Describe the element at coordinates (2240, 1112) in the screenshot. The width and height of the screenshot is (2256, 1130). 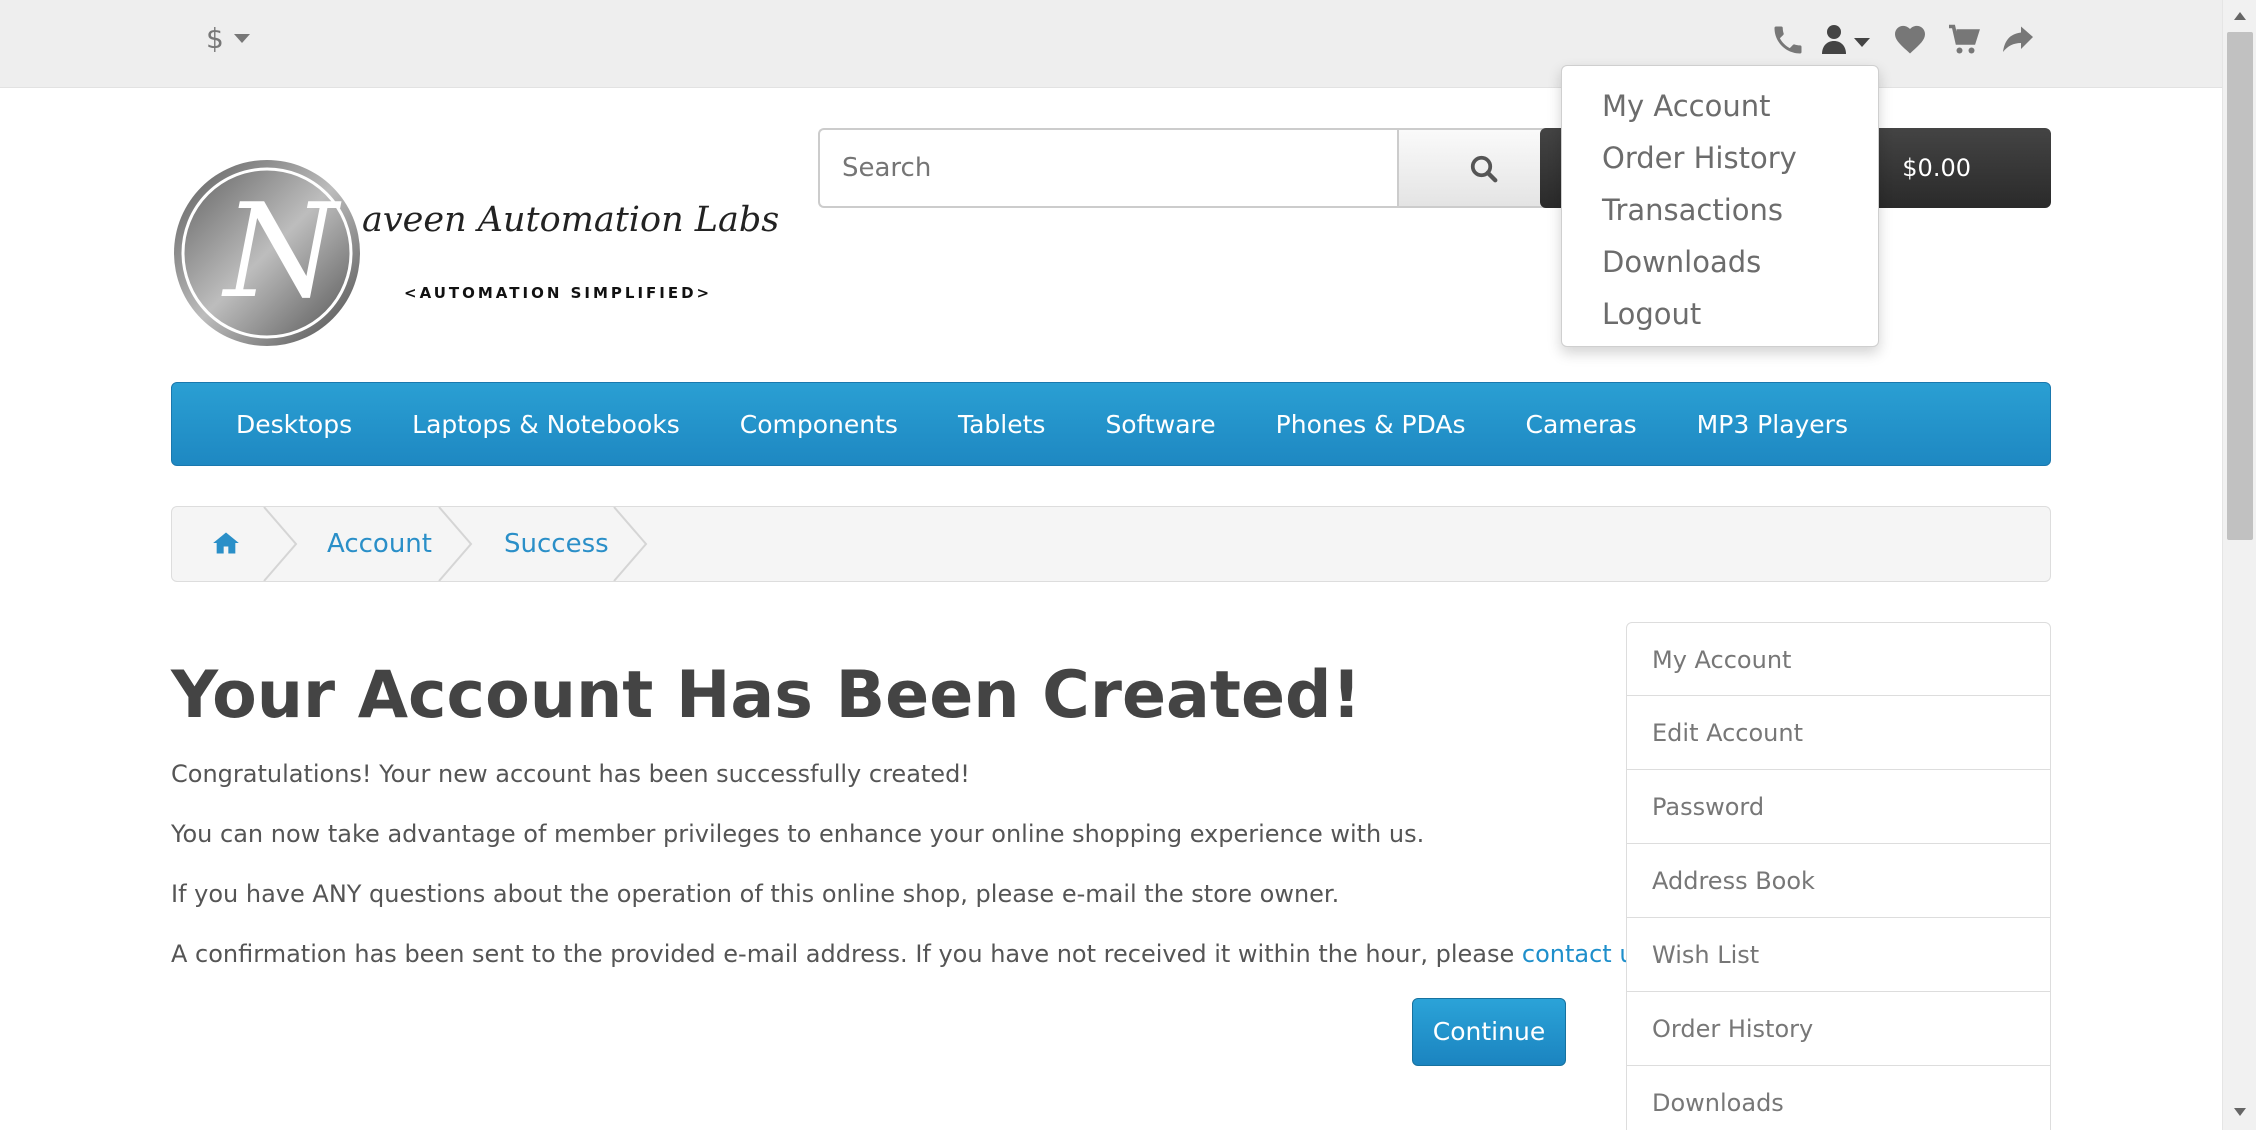
I see `scroll-down-arrow-icon` at that location.